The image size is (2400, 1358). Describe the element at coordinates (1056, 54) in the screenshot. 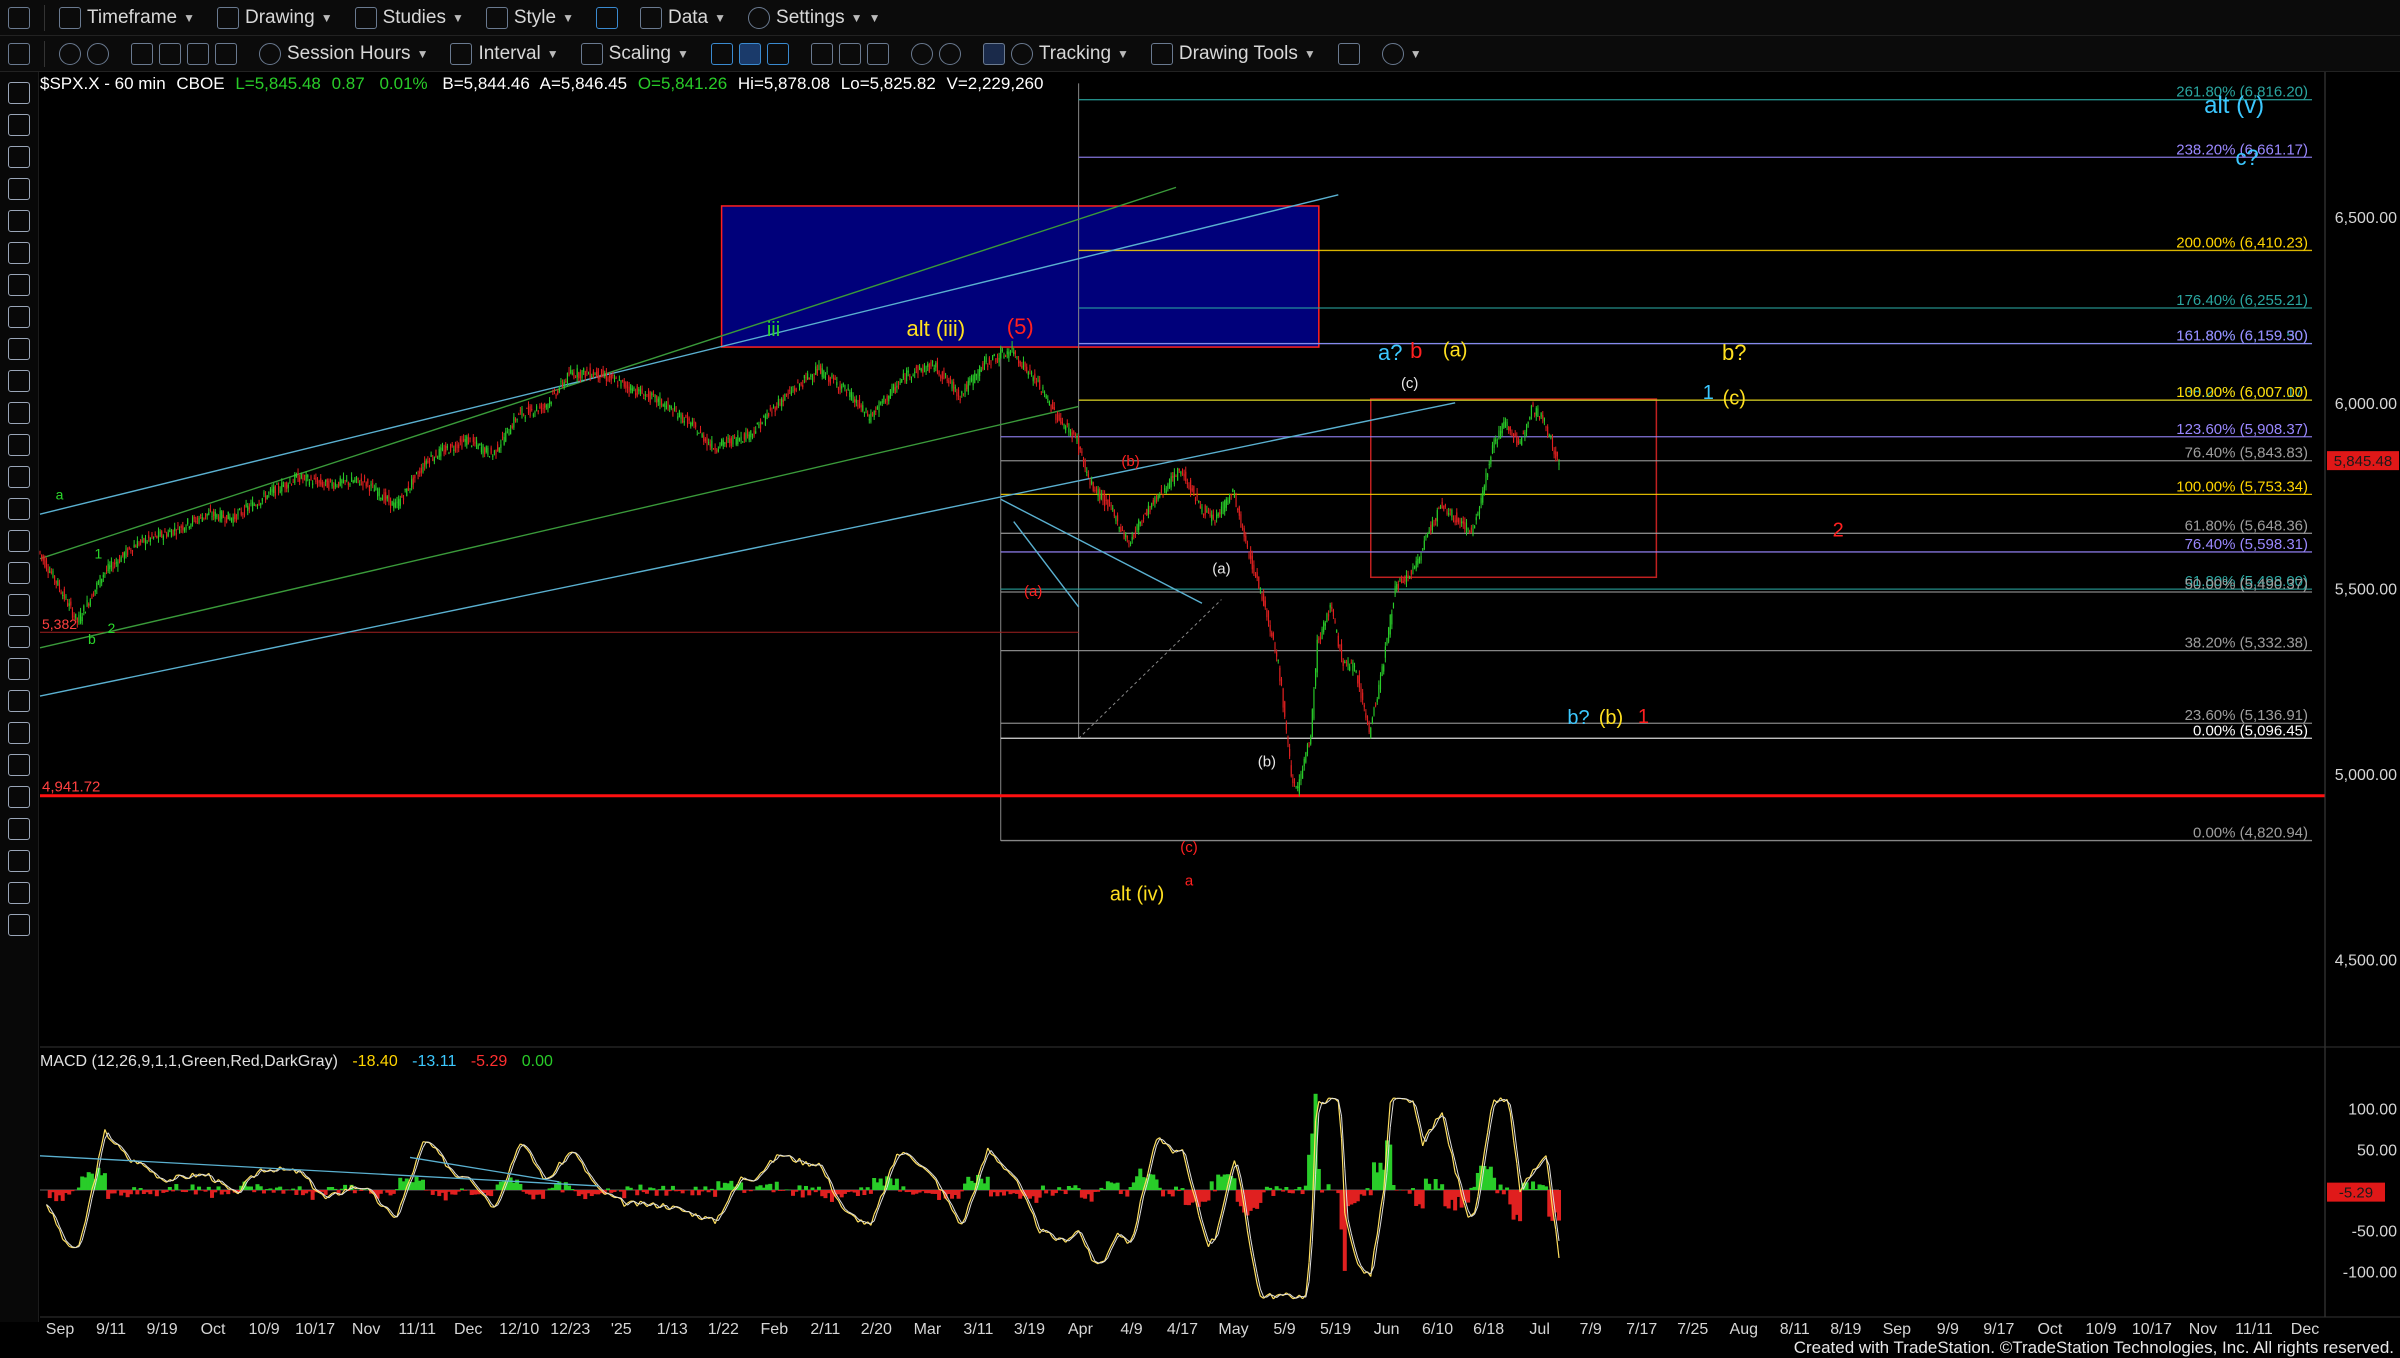

I see `tracking-menu: Tracking ▼` at that location.